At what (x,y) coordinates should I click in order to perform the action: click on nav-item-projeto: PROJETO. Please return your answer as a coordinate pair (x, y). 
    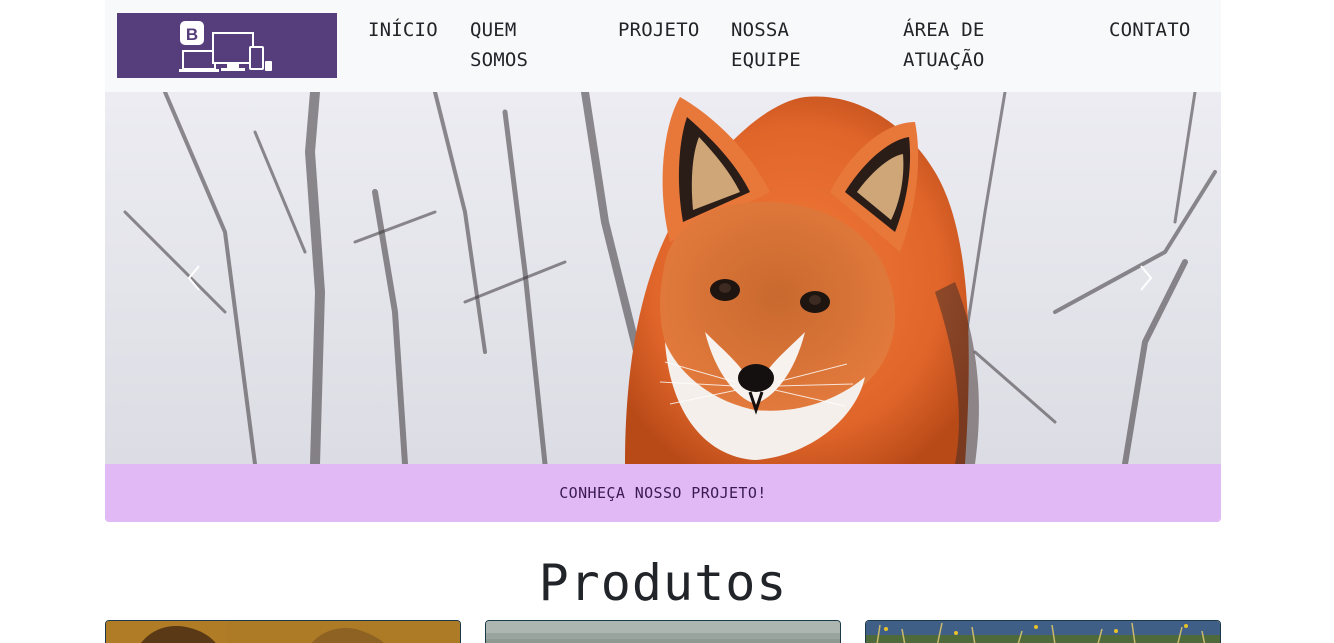
    Looking at the image, I should click on (668, 30).